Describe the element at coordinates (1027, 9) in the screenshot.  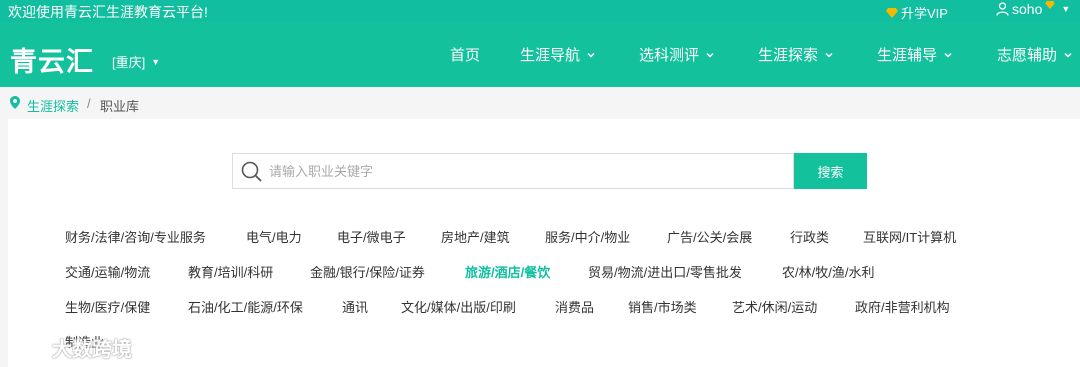
I see `user-name: soho` at that location.